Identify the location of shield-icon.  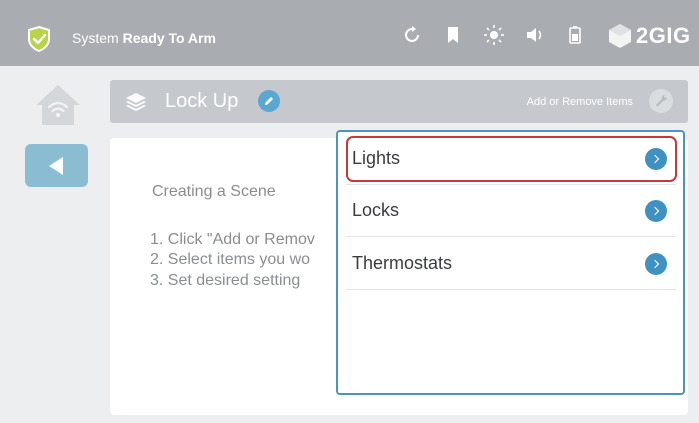
(39, 39).